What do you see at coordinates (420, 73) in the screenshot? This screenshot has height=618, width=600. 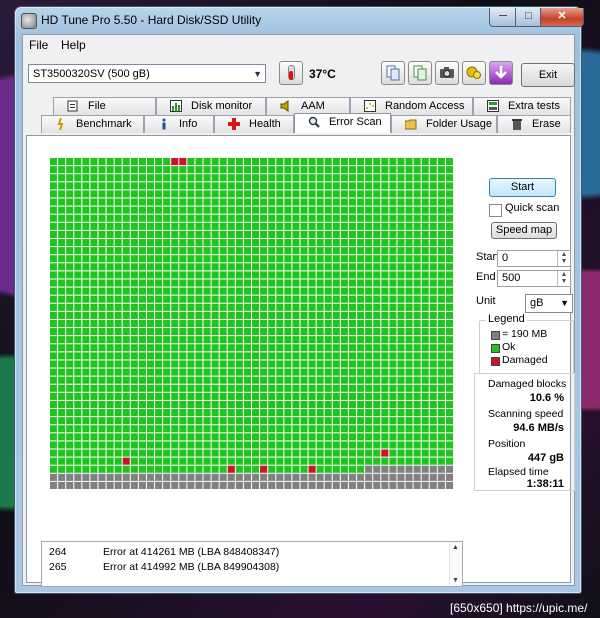 I see `copy-all-icon` at bounding box center [420, 73].